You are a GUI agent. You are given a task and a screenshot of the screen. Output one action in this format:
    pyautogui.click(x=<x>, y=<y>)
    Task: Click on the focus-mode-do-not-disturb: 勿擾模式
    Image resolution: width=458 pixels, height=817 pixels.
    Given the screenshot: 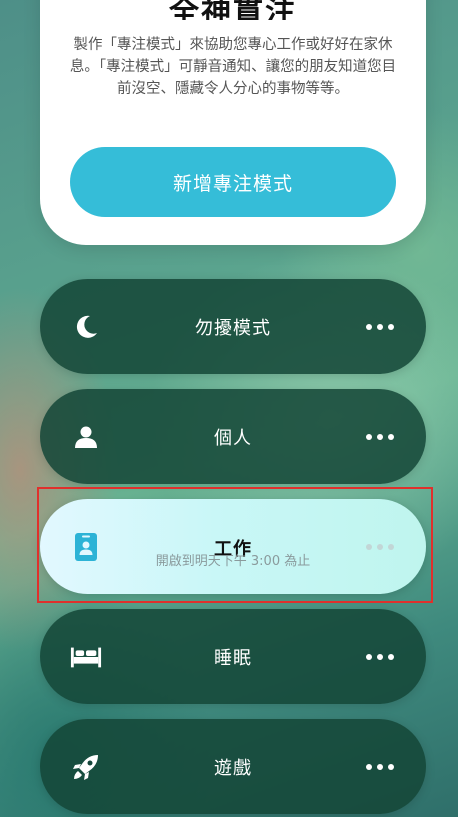 What is the action you would take?
    pyautogui.click(x=233, y=326)
    